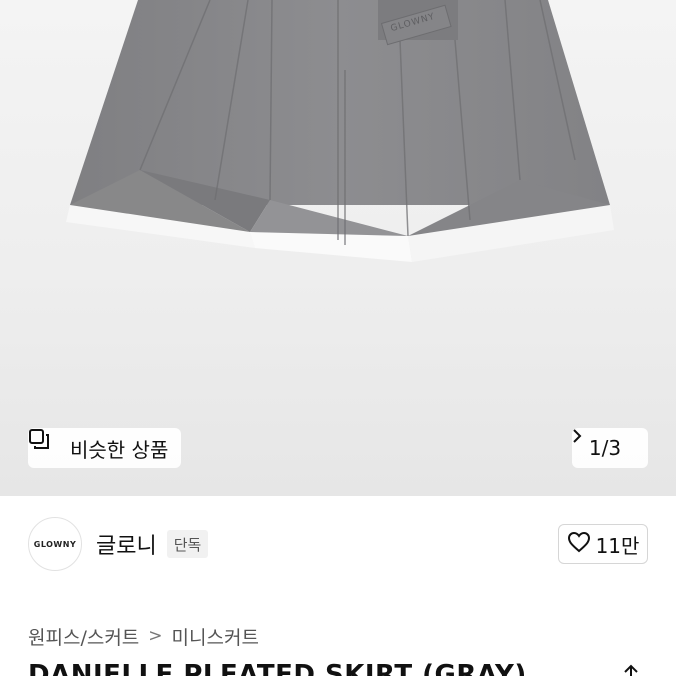  Describe the element at coordinates (617, 545) in the screenshot. I see `like-count: 11만` at that location.